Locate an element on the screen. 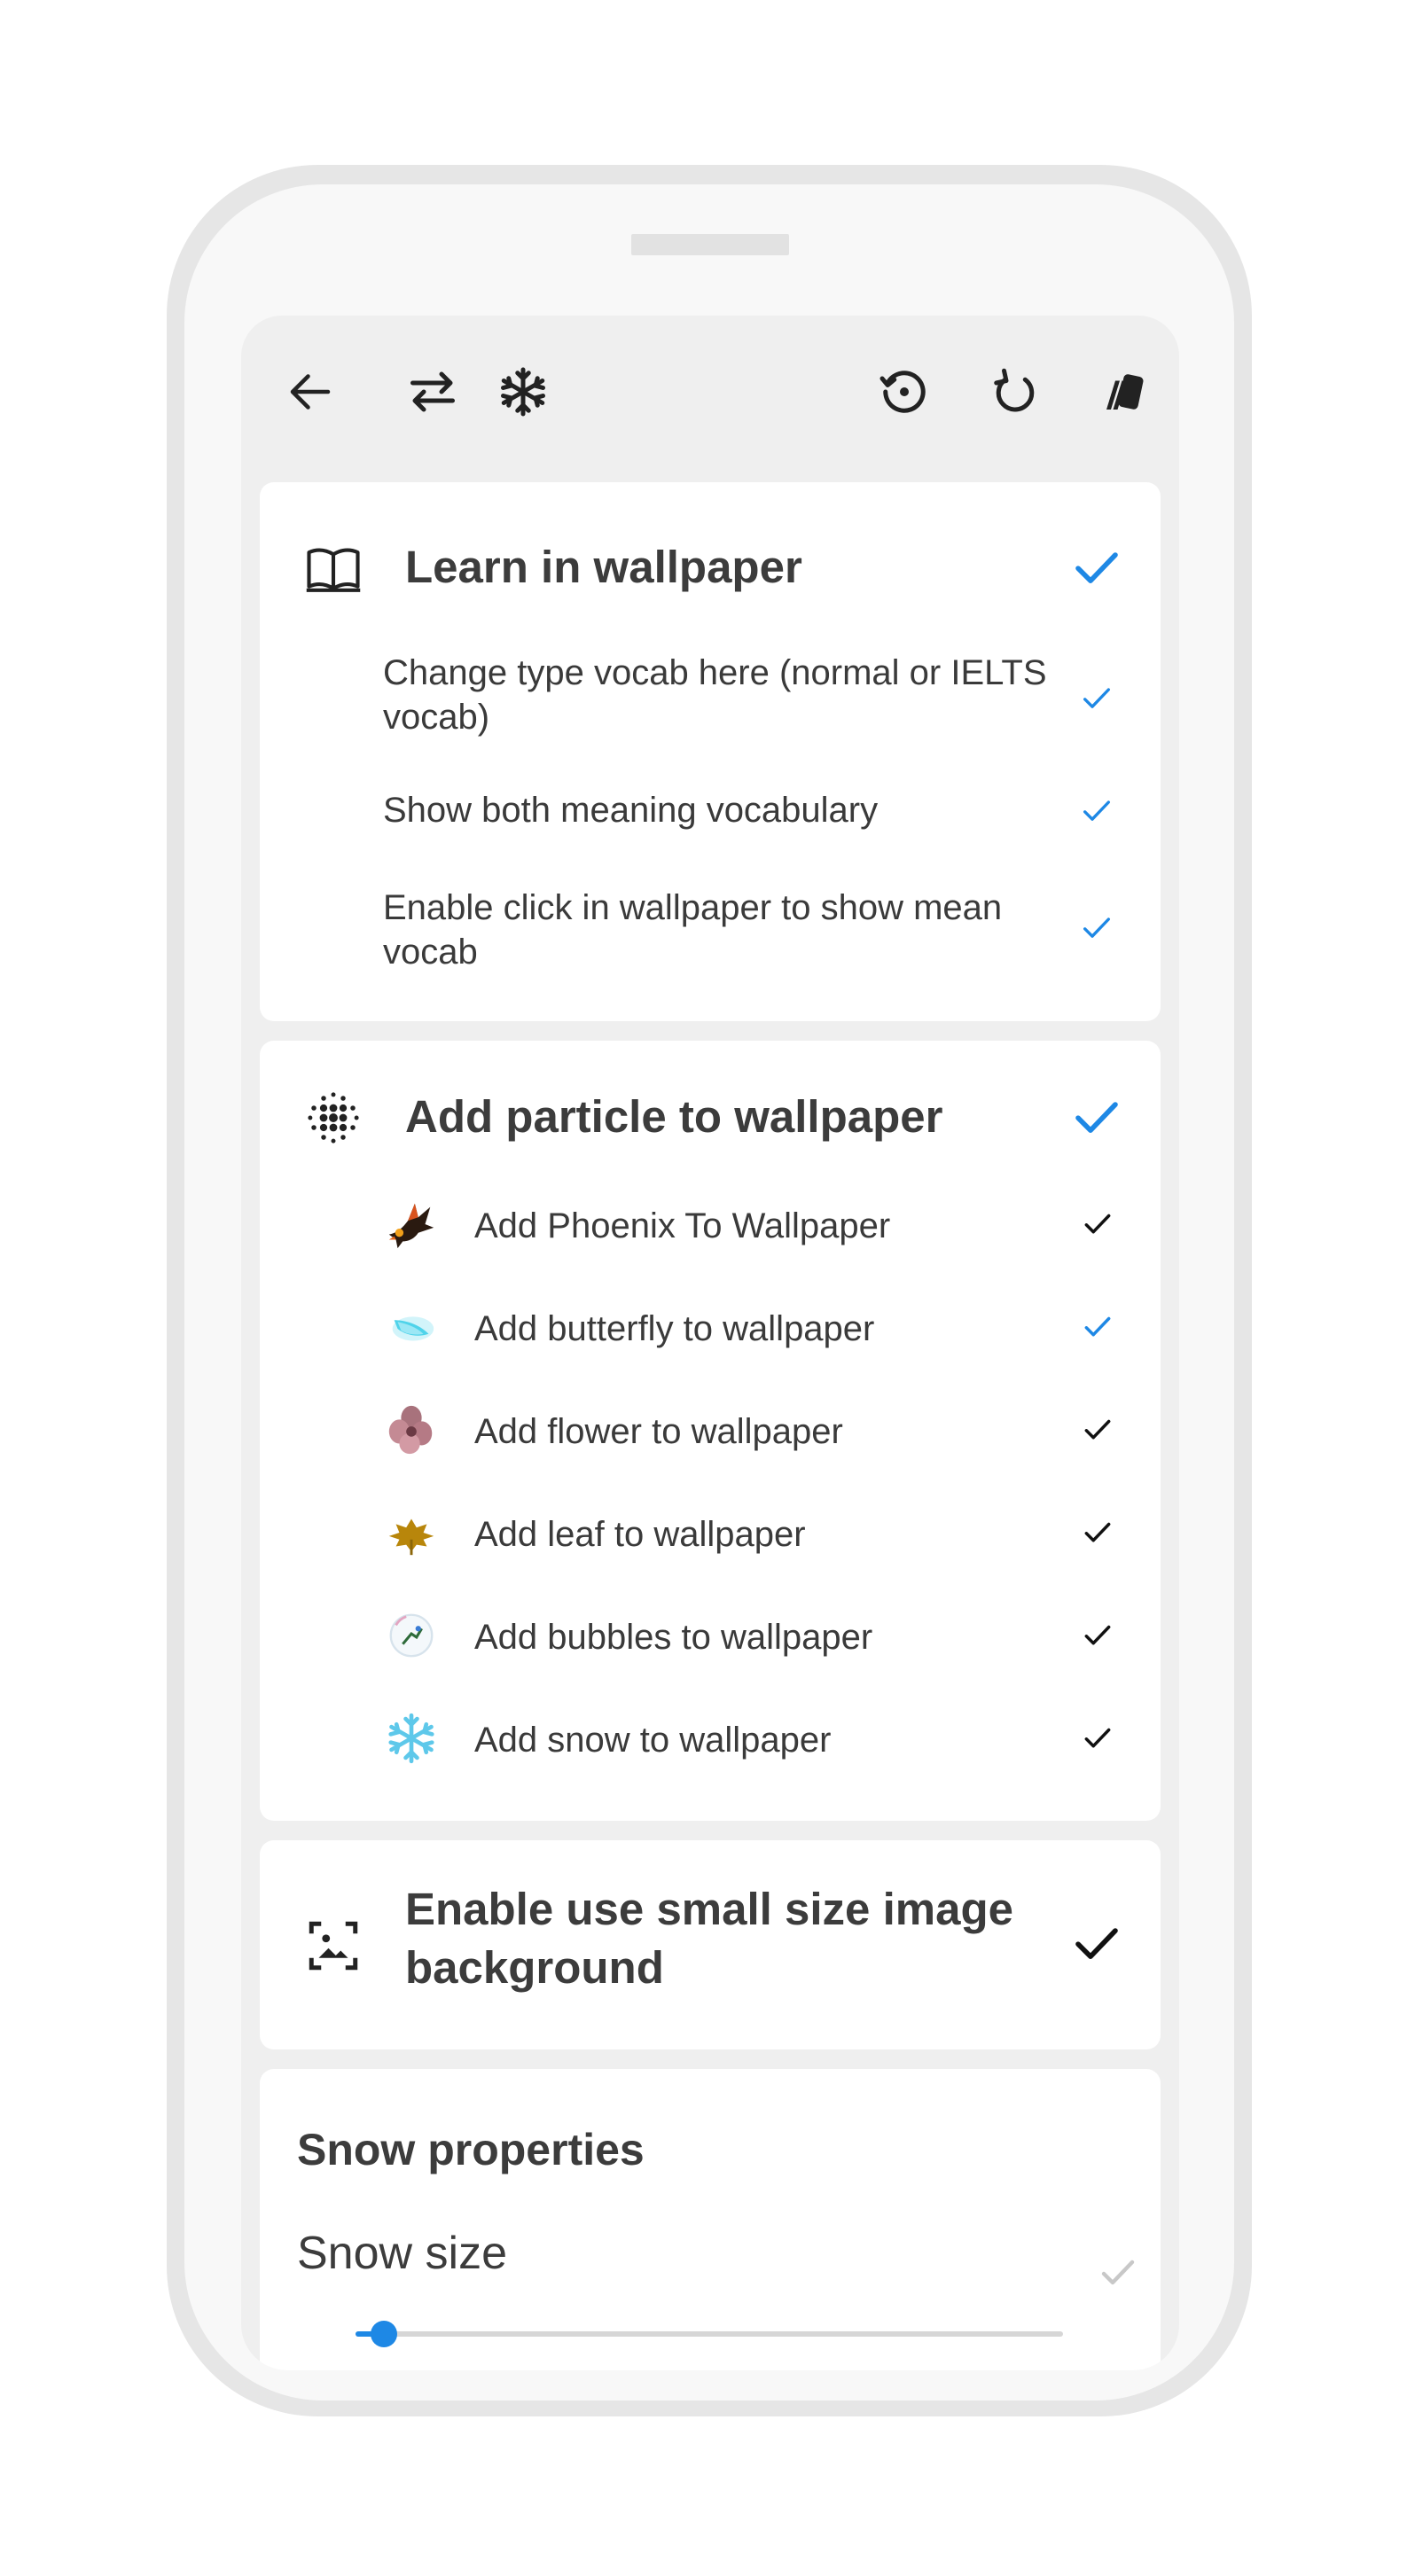 Image resolution: width=1415 pixels, height=2576 pixels. learn-option-label: Show both meaning vocabulary is located at coordinates (631, 810).